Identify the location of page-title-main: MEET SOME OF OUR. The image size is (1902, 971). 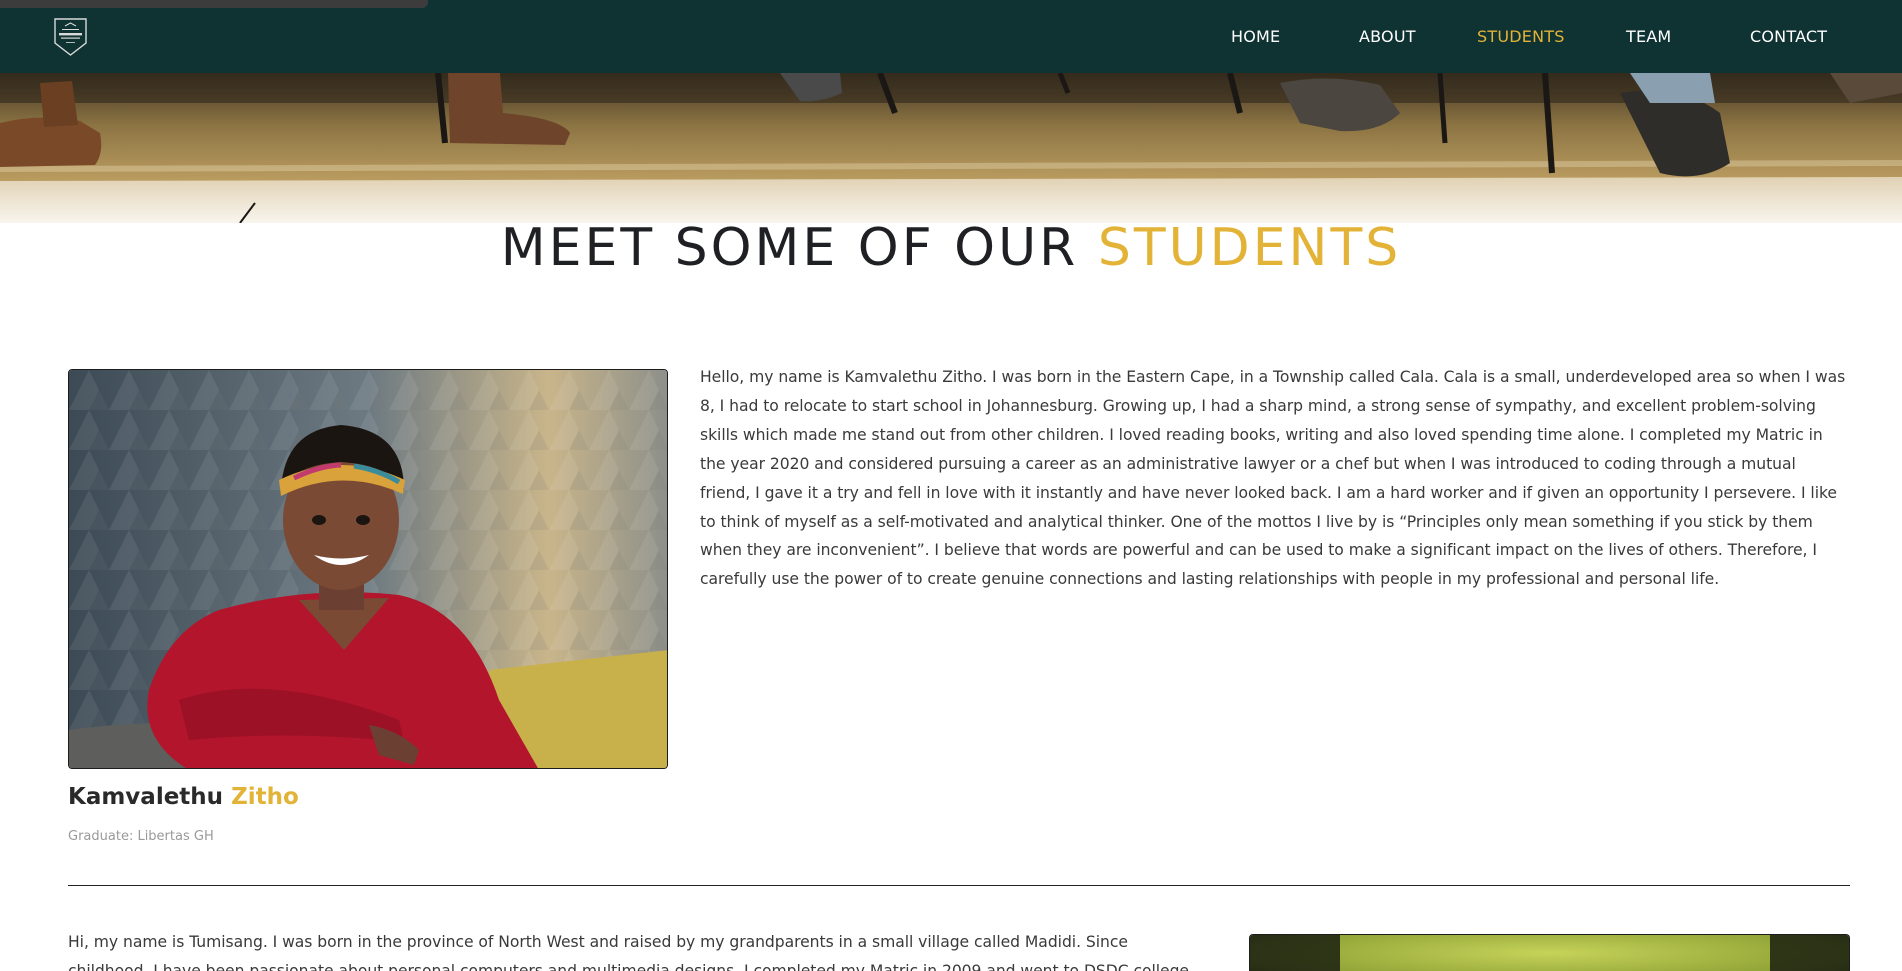
(789, 248).